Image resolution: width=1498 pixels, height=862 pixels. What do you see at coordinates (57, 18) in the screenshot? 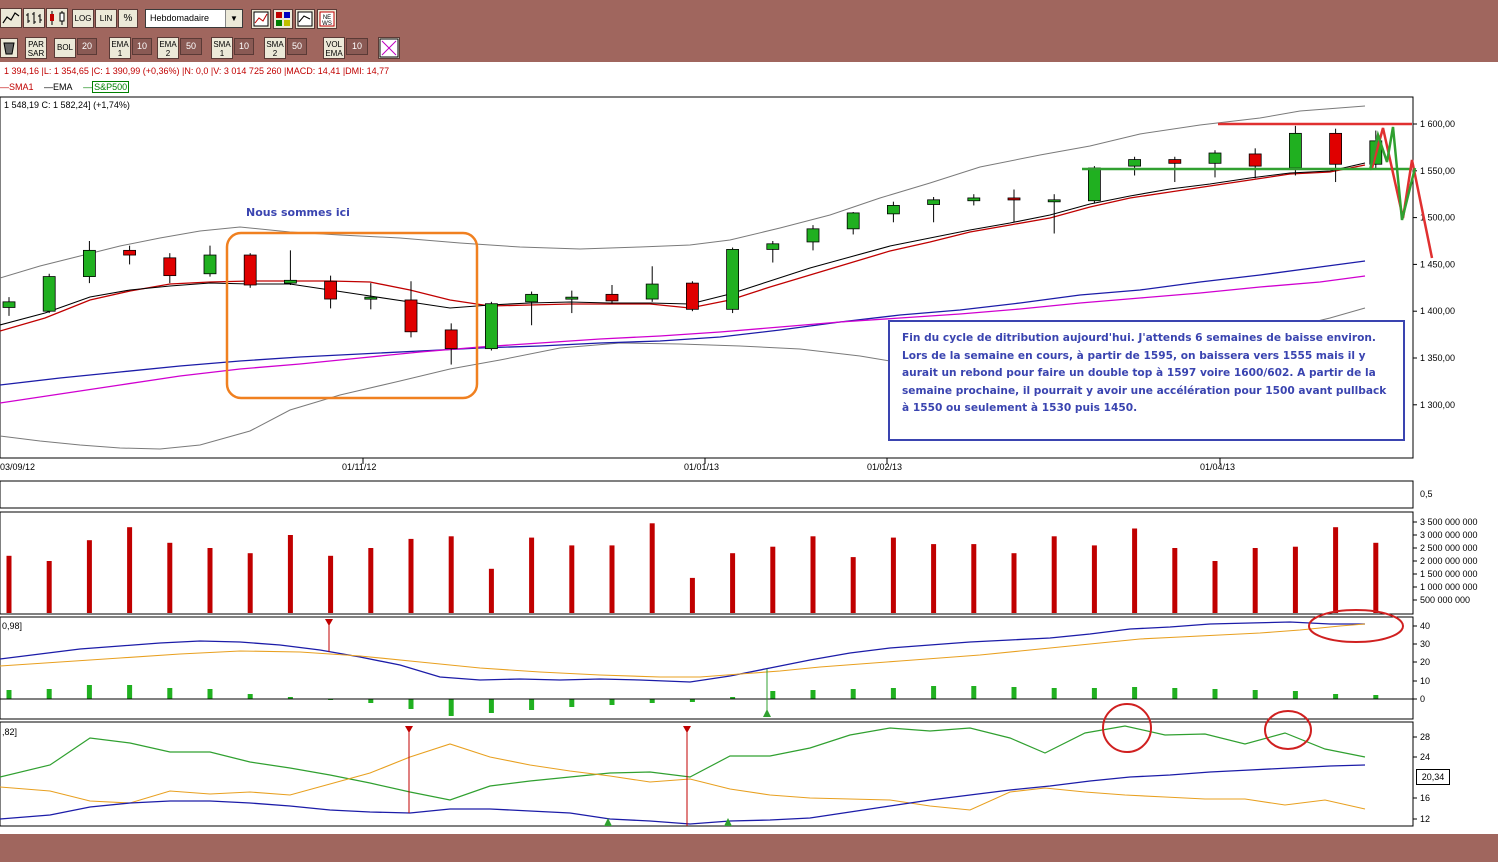
I see `candlestick-icon` at bounding box center [57, 18].